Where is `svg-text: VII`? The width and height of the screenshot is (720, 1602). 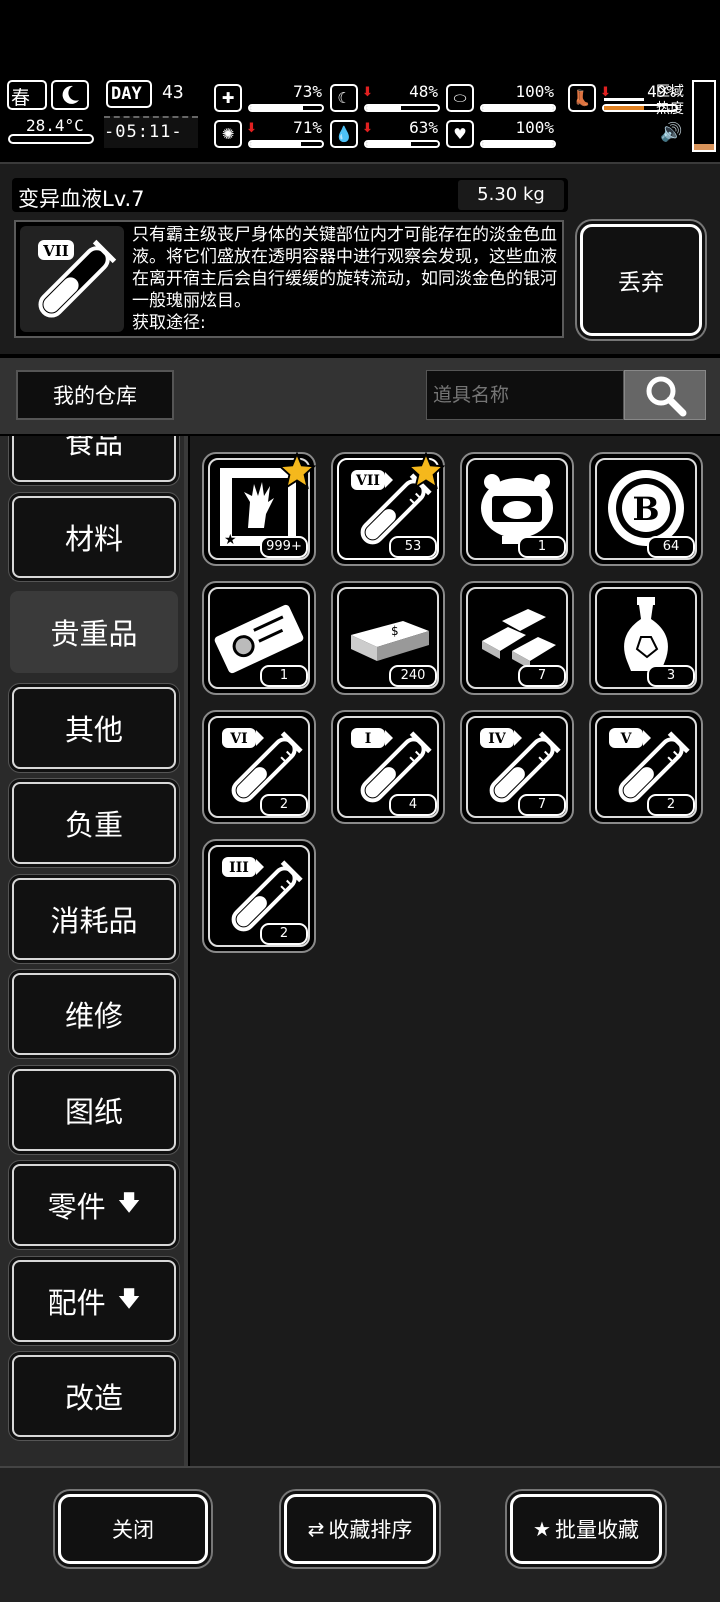
svg-text: VII is located at coordinates (367, 481).